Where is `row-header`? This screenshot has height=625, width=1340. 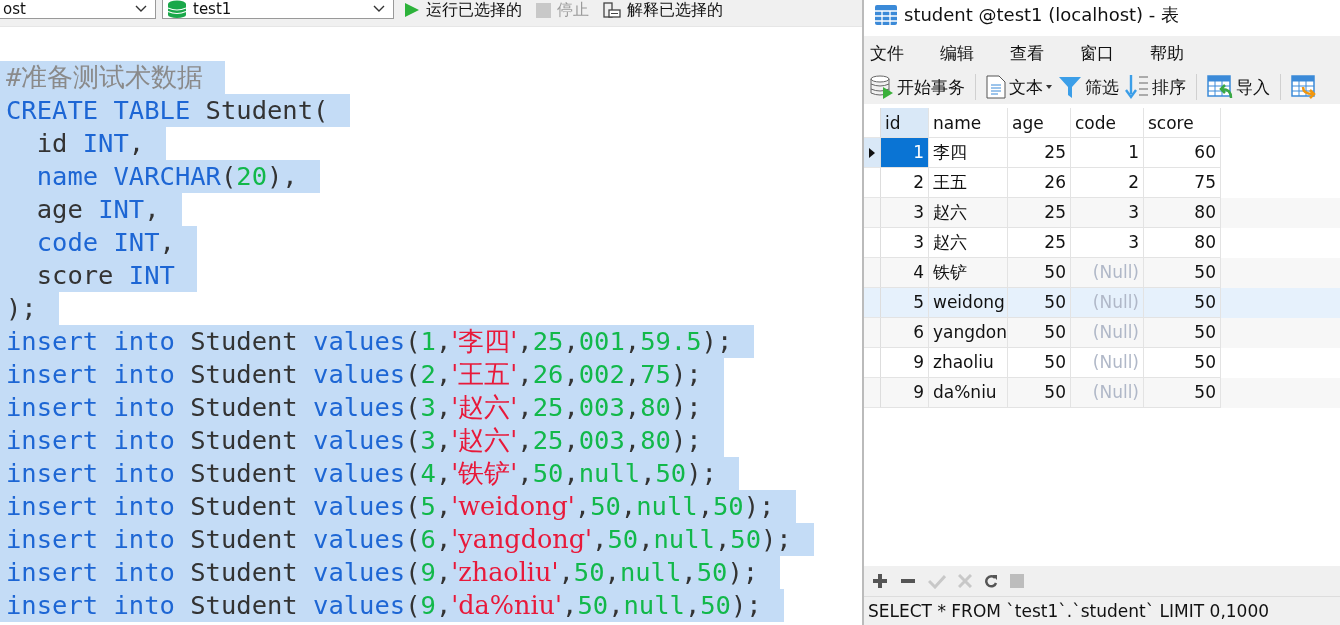 row-header is located at coordinates (872, 153).